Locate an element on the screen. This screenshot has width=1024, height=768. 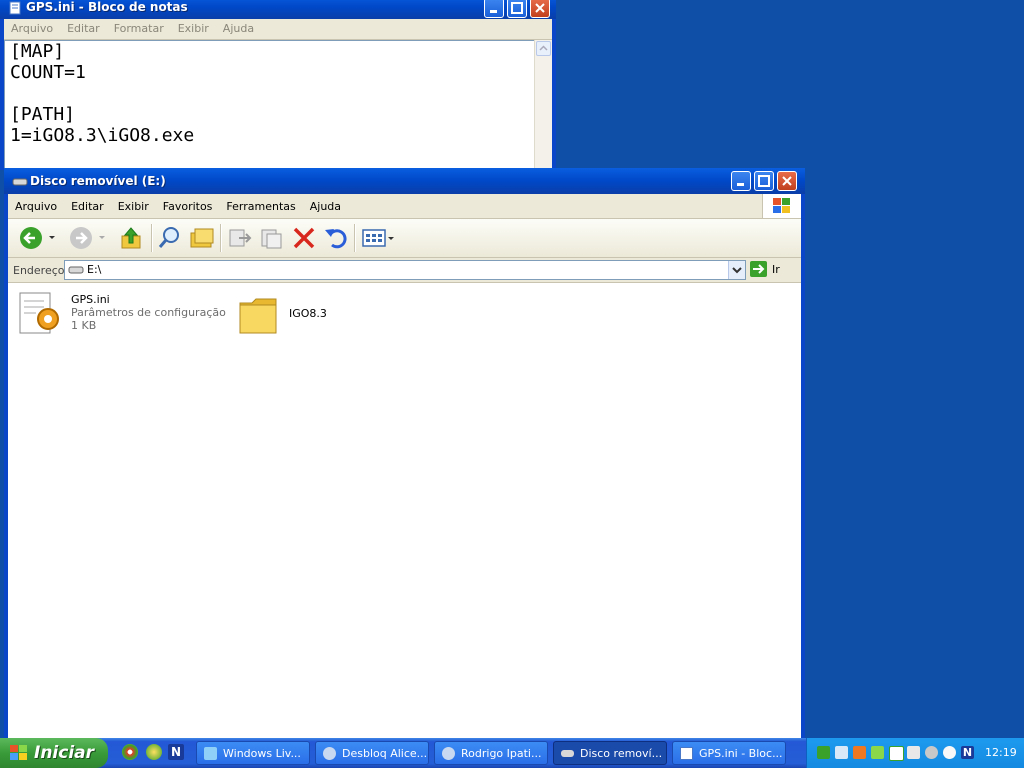
folders-button is located at coordinates (202, 238).